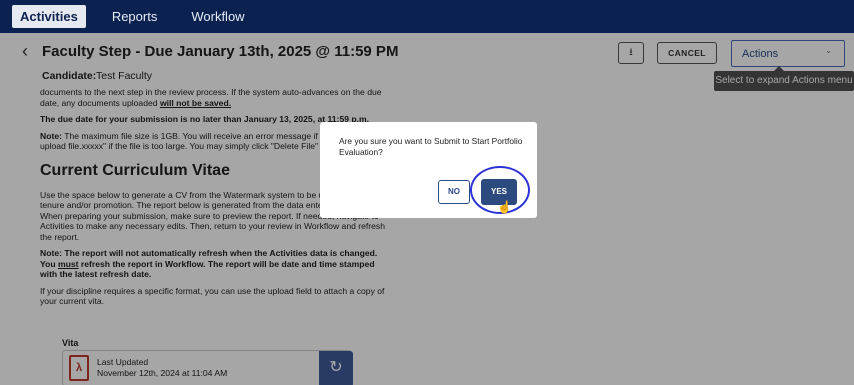 This screenshot has height=385, width=854. What do you see at coordinates (135, 16) in the screenshot?
I see `tab-reports: Reports` at bounding box center [135, 16].